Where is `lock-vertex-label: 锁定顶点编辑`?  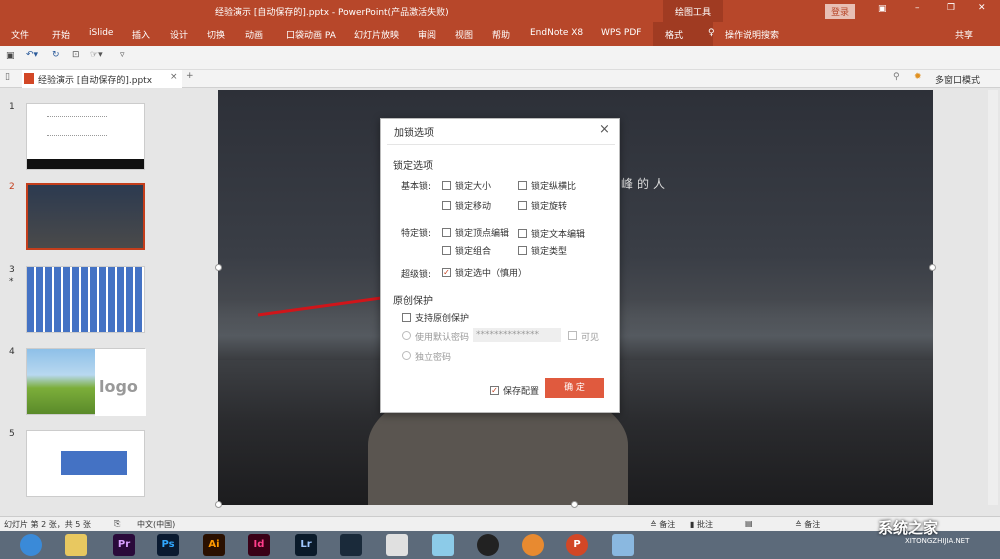
lock-vertex-label: 锁定顶点编辑 is located at coordinates (482, 234).